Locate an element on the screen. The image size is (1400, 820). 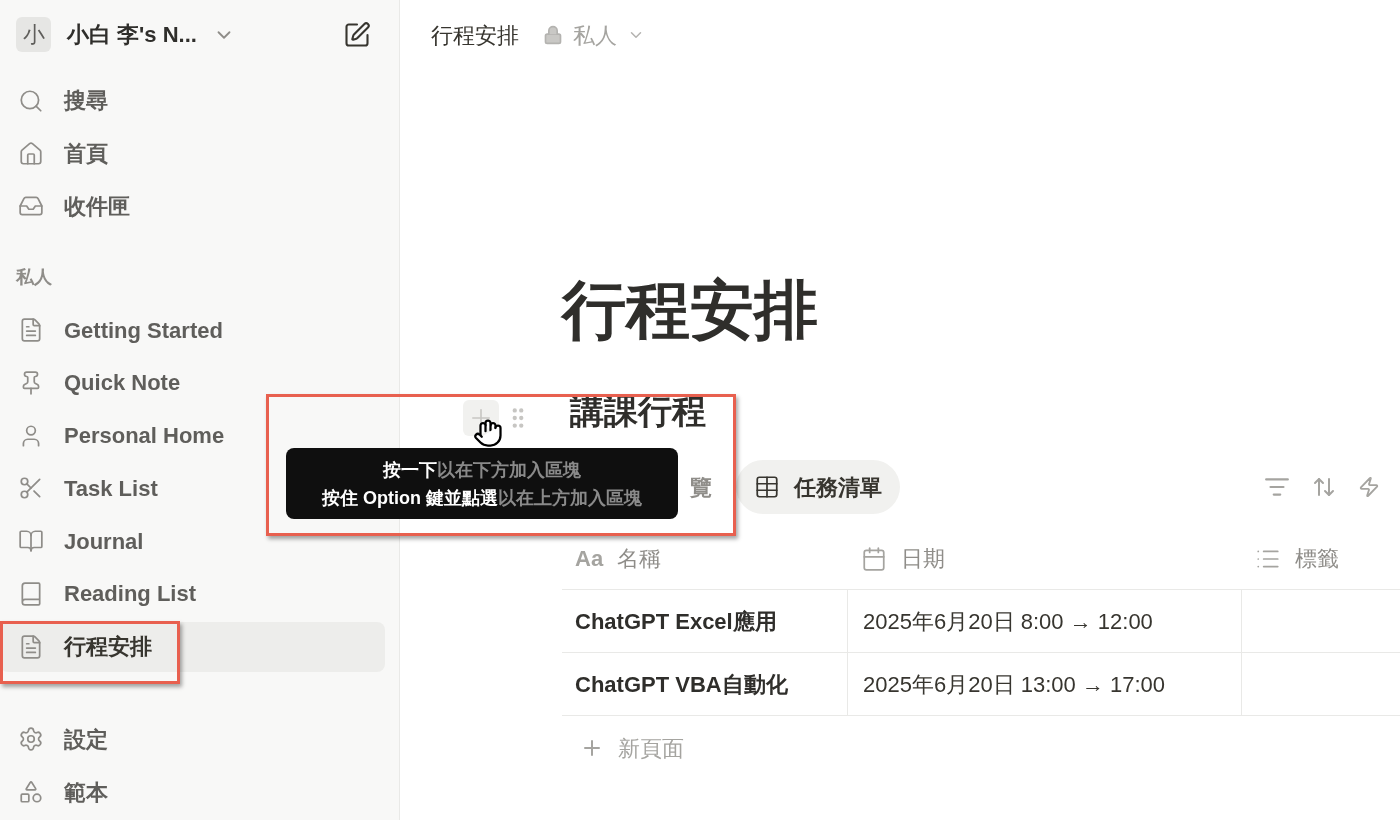
table-icon is located at coordinates (767, 487).